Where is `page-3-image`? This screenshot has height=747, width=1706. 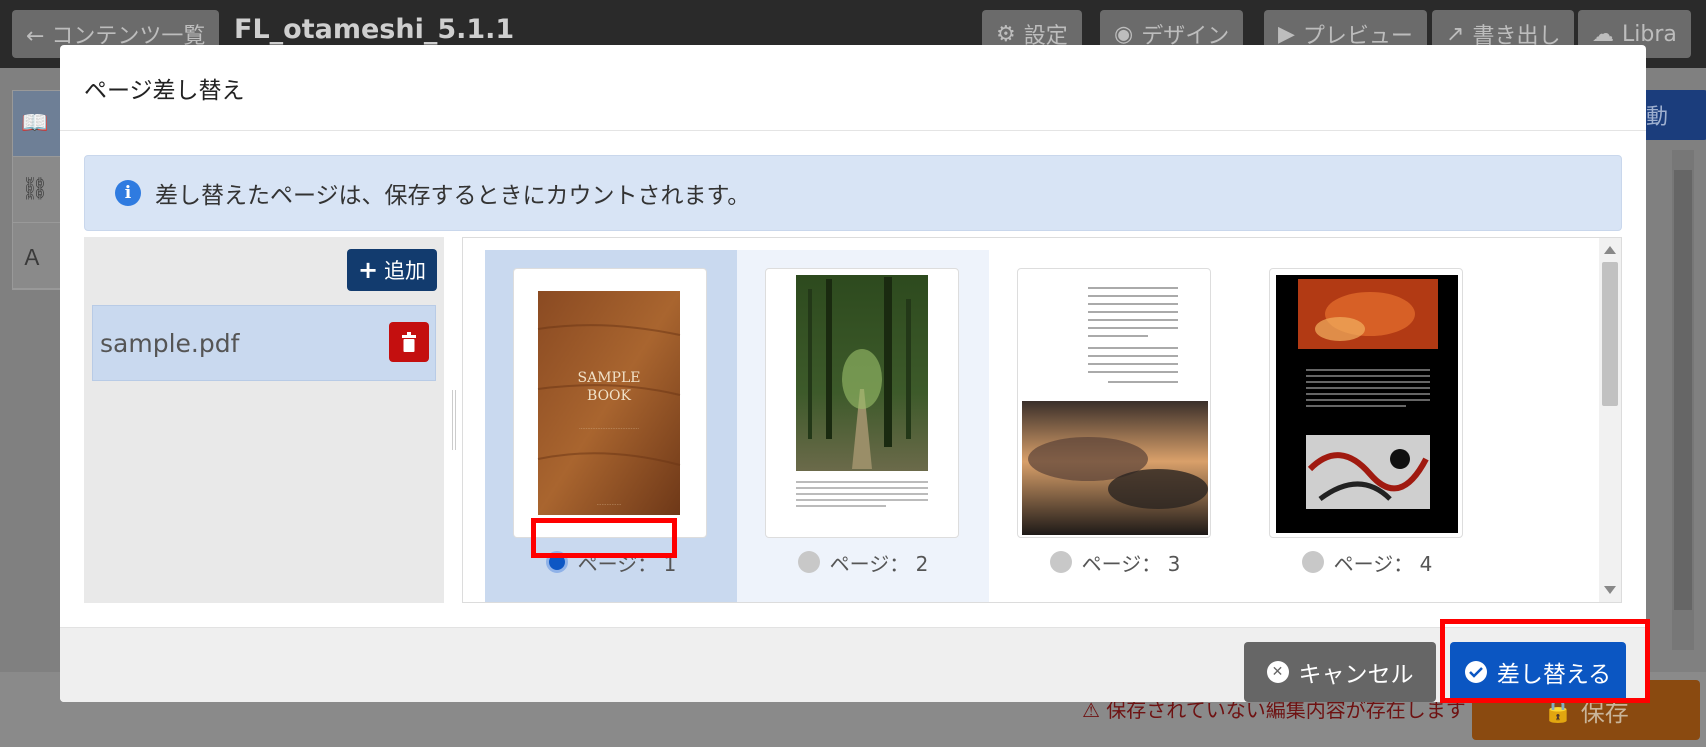 page-3-image is located at coordinates (1114, 403).